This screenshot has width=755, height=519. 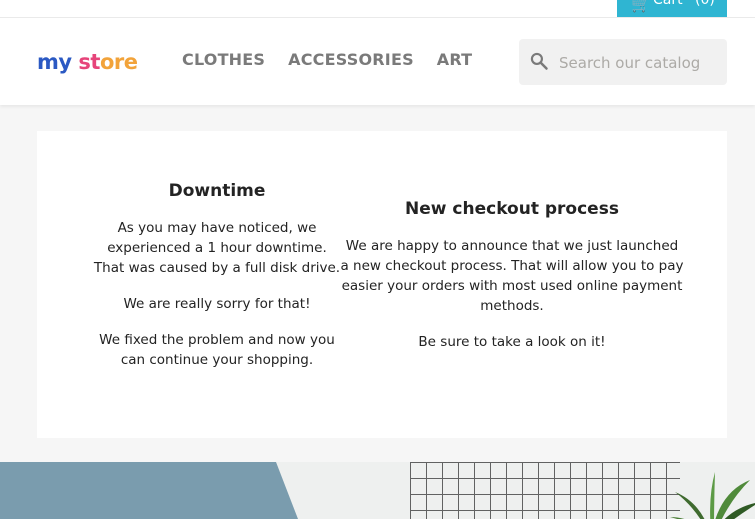 I want to click on cart-icon: 🛒, so click(x=641, y=6).